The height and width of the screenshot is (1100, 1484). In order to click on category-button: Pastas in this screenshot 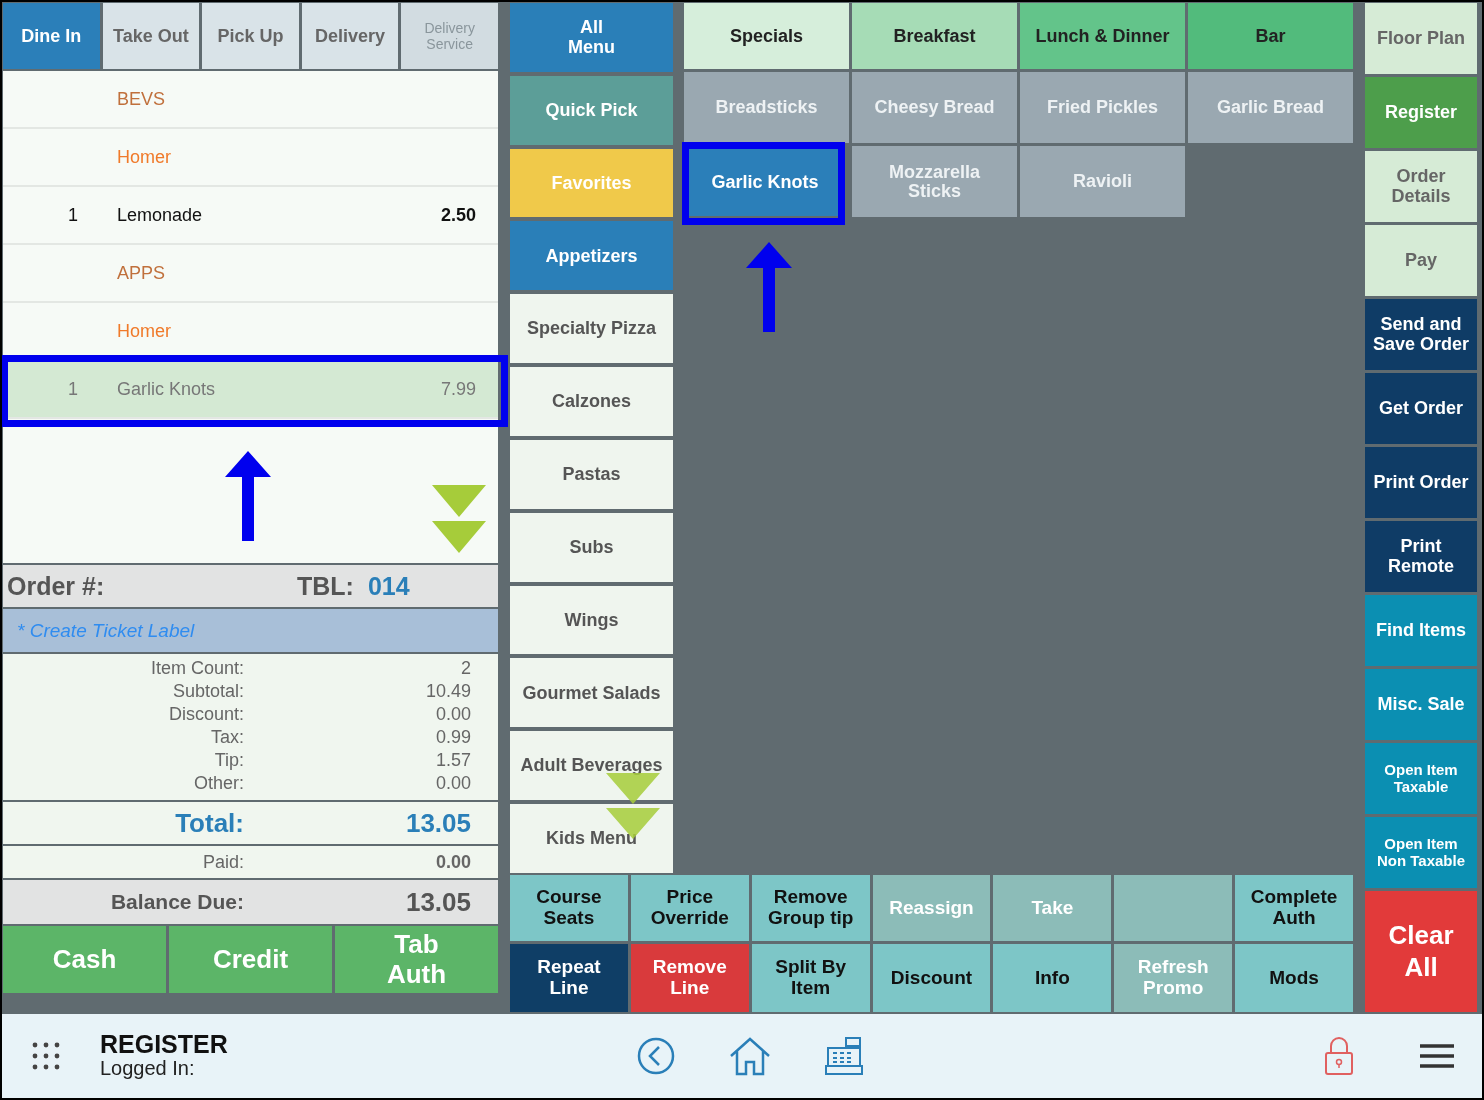, I will do `click(591, 474)`.